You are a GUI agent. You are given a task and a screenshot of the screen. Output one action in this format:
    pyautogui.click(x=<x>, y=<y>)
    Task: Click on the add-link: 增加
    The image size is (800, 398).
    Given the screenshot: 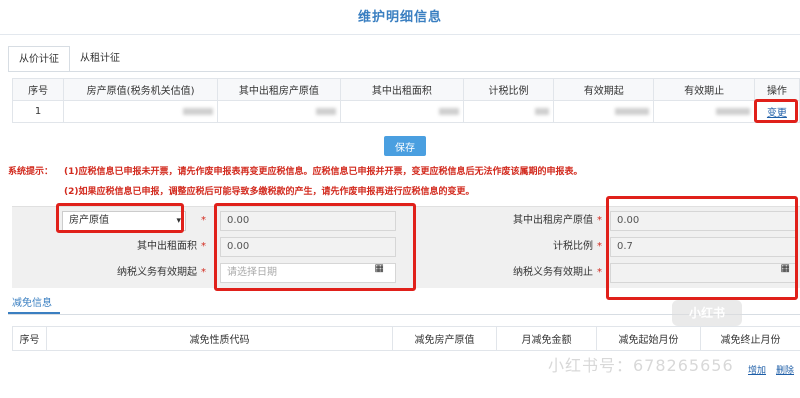 What is the action you would take?
    pyautogui.click(x=757, y=369)
    